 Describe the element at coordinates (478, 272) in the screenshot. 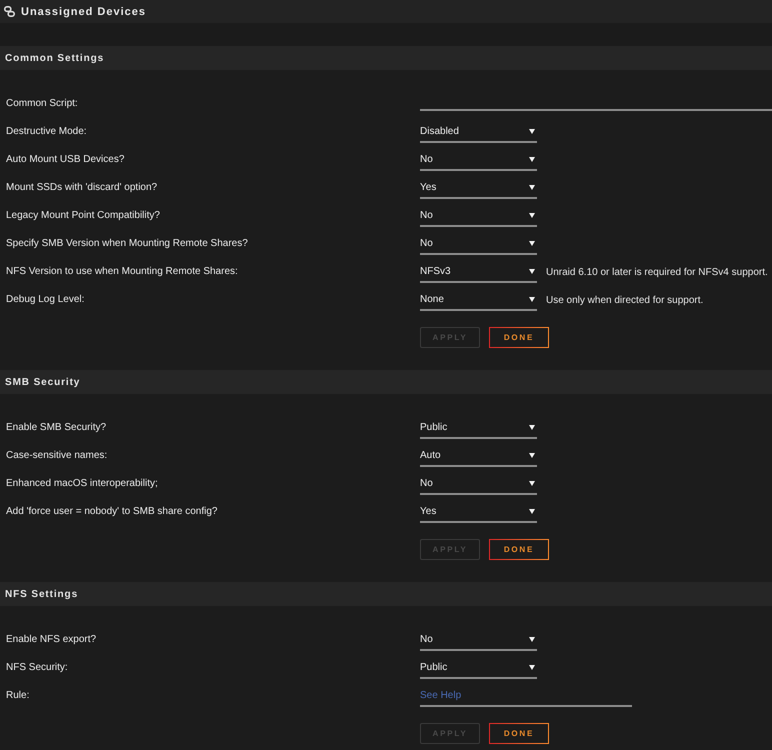

I see `dropdown: NFSv3` at that location.